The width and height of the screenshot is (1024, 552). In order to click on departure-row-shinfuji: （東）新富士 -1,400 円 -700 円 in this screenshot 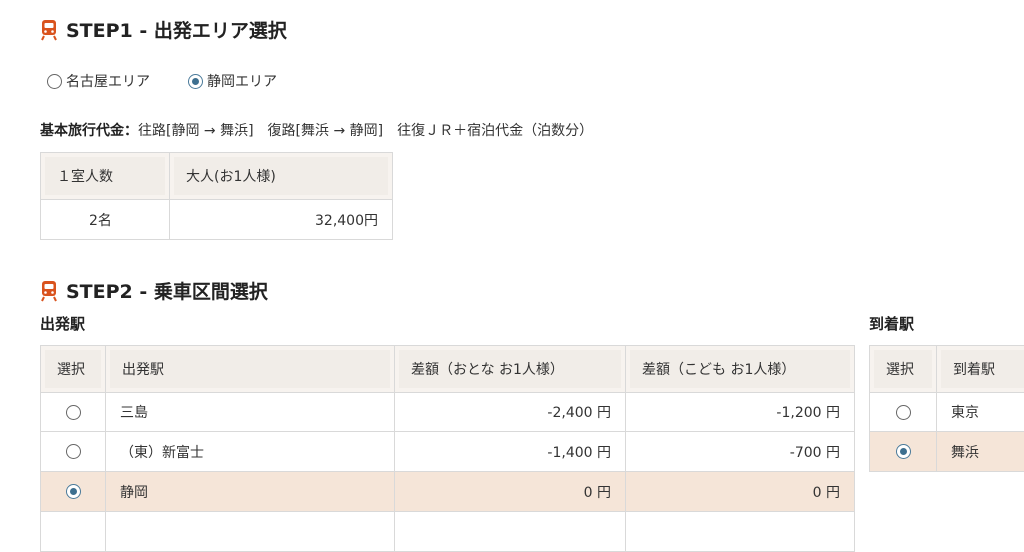, I will do `click(448, 452)`.